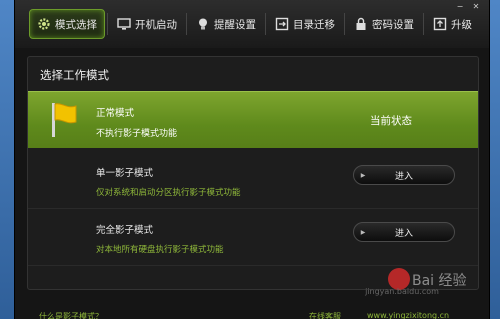  Describe the element at coordinates (325, 315) in the screenshot. I see `online-service-link: 在线客服` at that location.